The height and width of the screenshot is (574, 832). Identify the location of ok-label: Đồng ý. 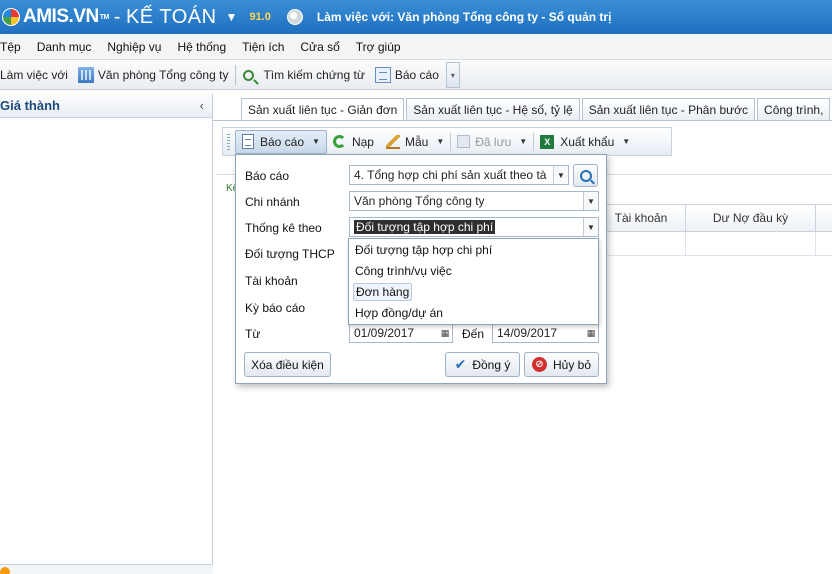
(491, 364).